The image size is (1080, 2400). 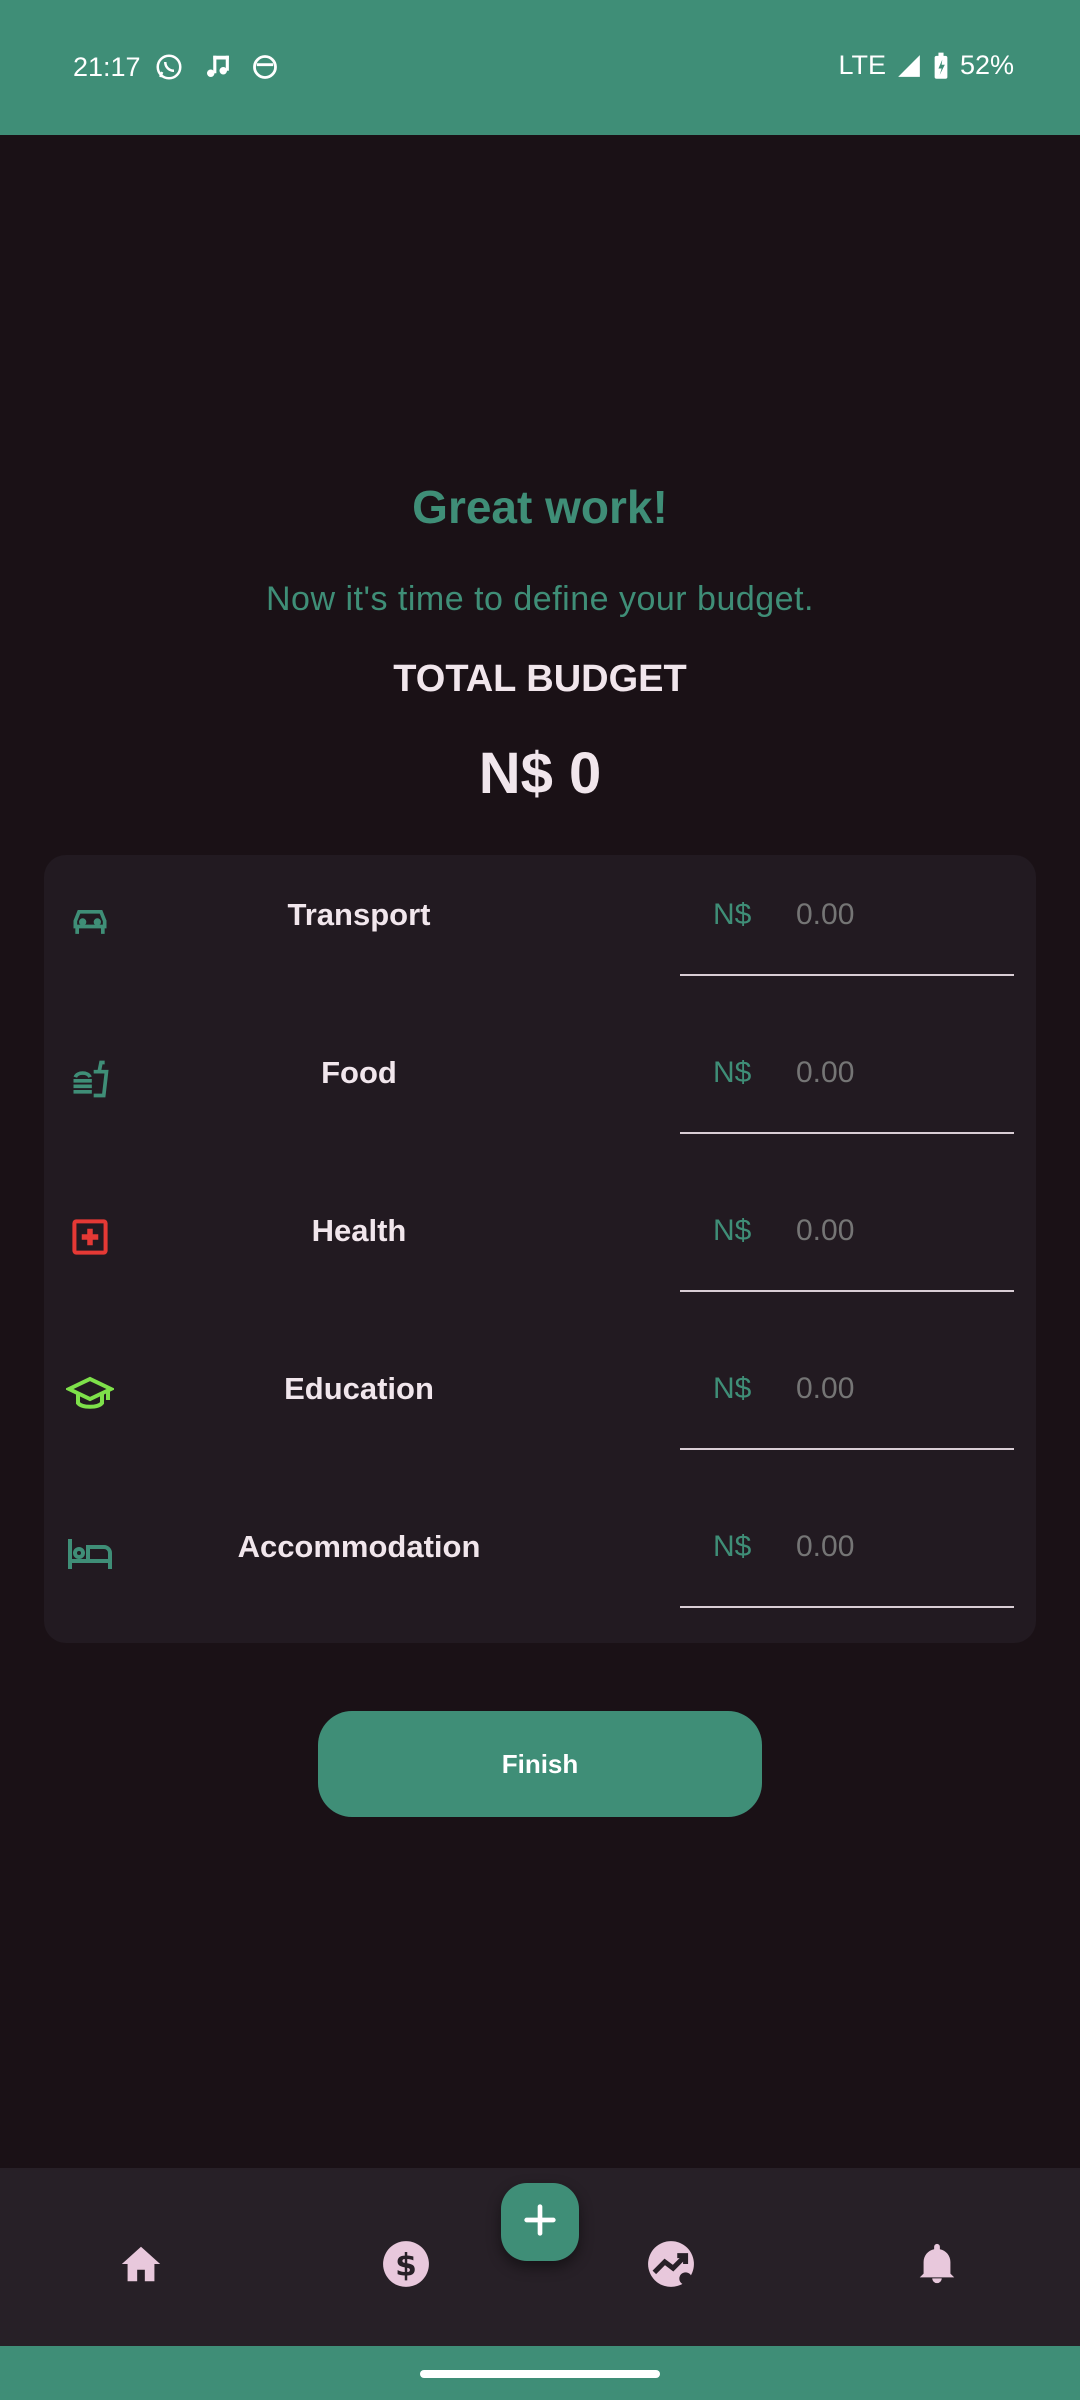 I want to click on chart-icon, so click(x=671, y=2264).